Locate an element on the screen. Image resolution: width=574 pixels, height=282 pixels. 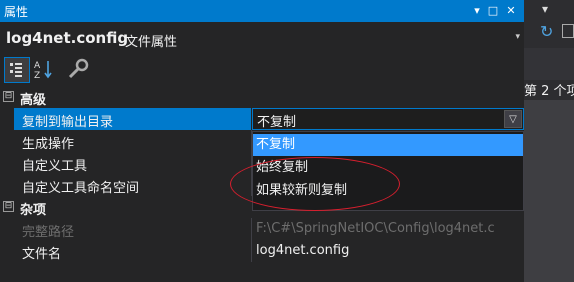
property-value: log4net.config is located at coordinates (389, 250).